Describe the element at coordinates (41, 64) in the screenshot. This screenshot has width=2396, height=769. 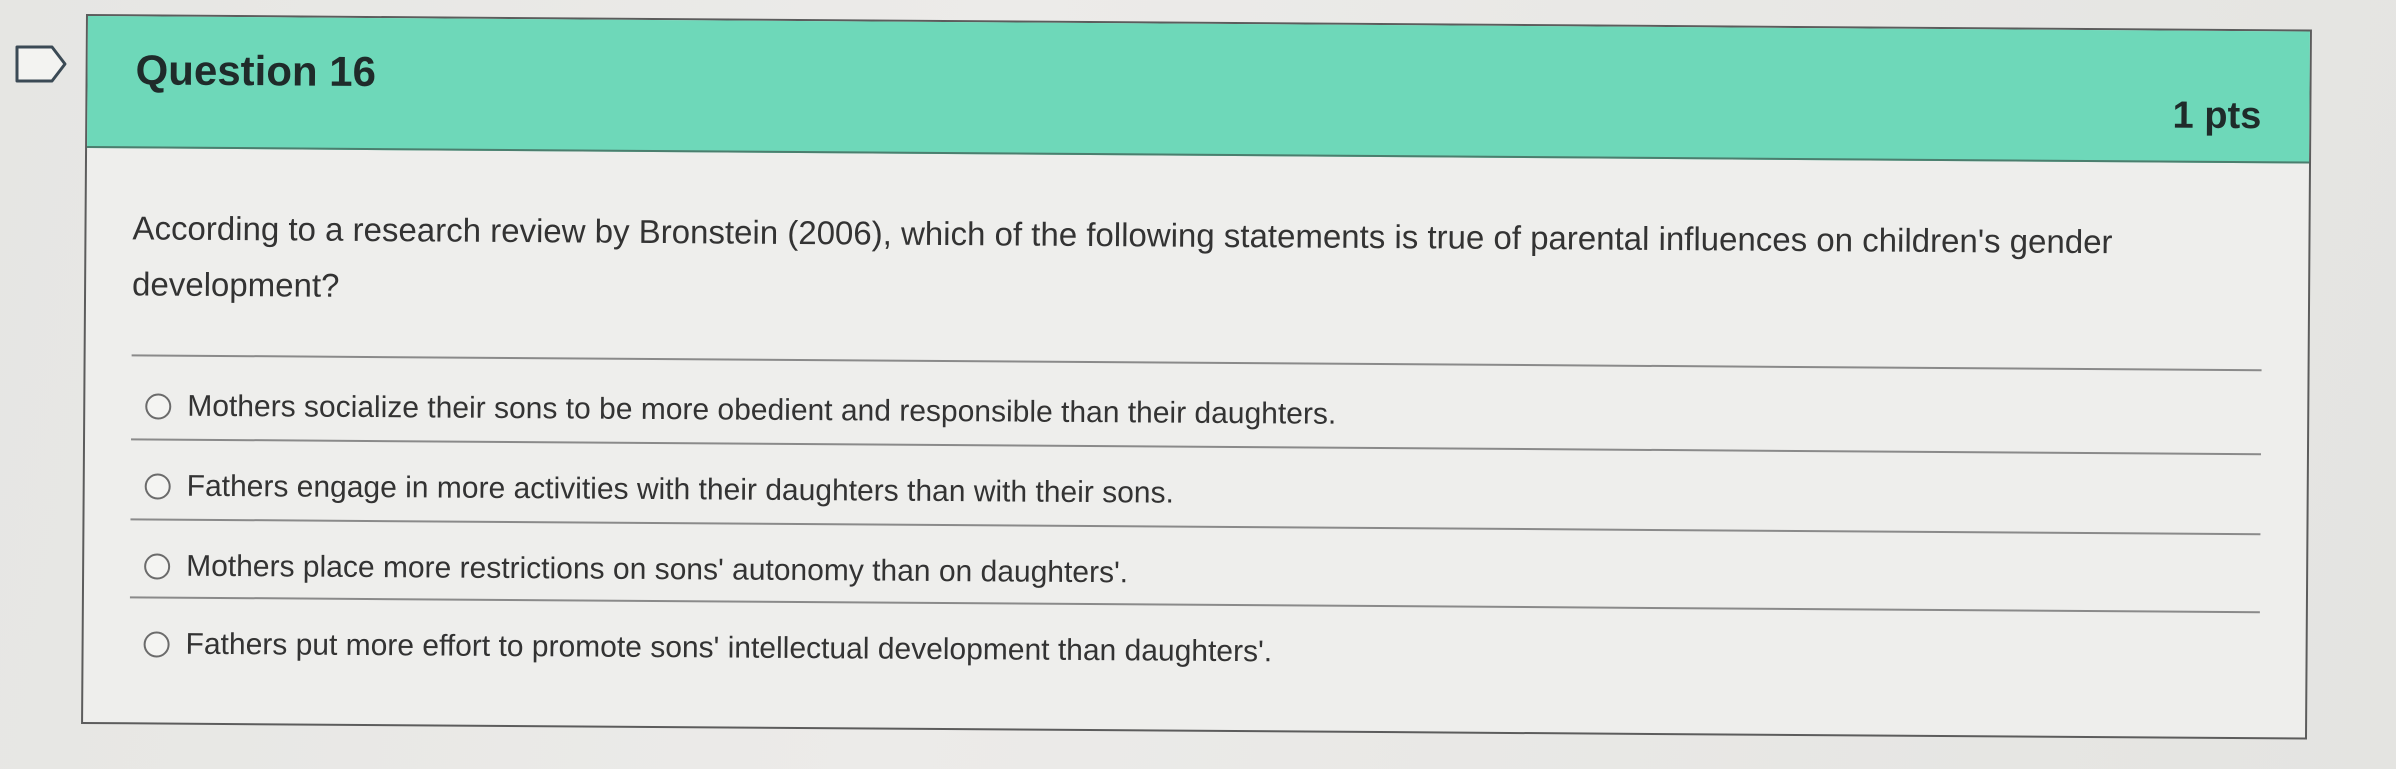
I see `bookmark-flag-icon` at that location.